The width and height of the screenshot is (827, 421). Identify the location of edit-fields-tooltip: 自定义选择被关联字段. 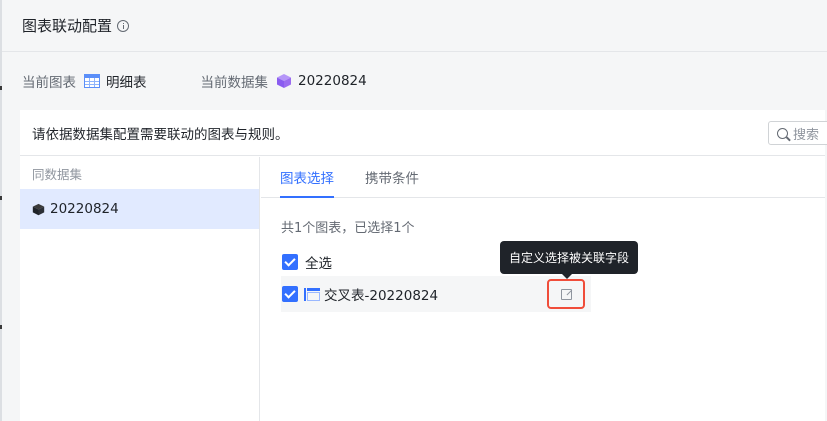
(569, 260).